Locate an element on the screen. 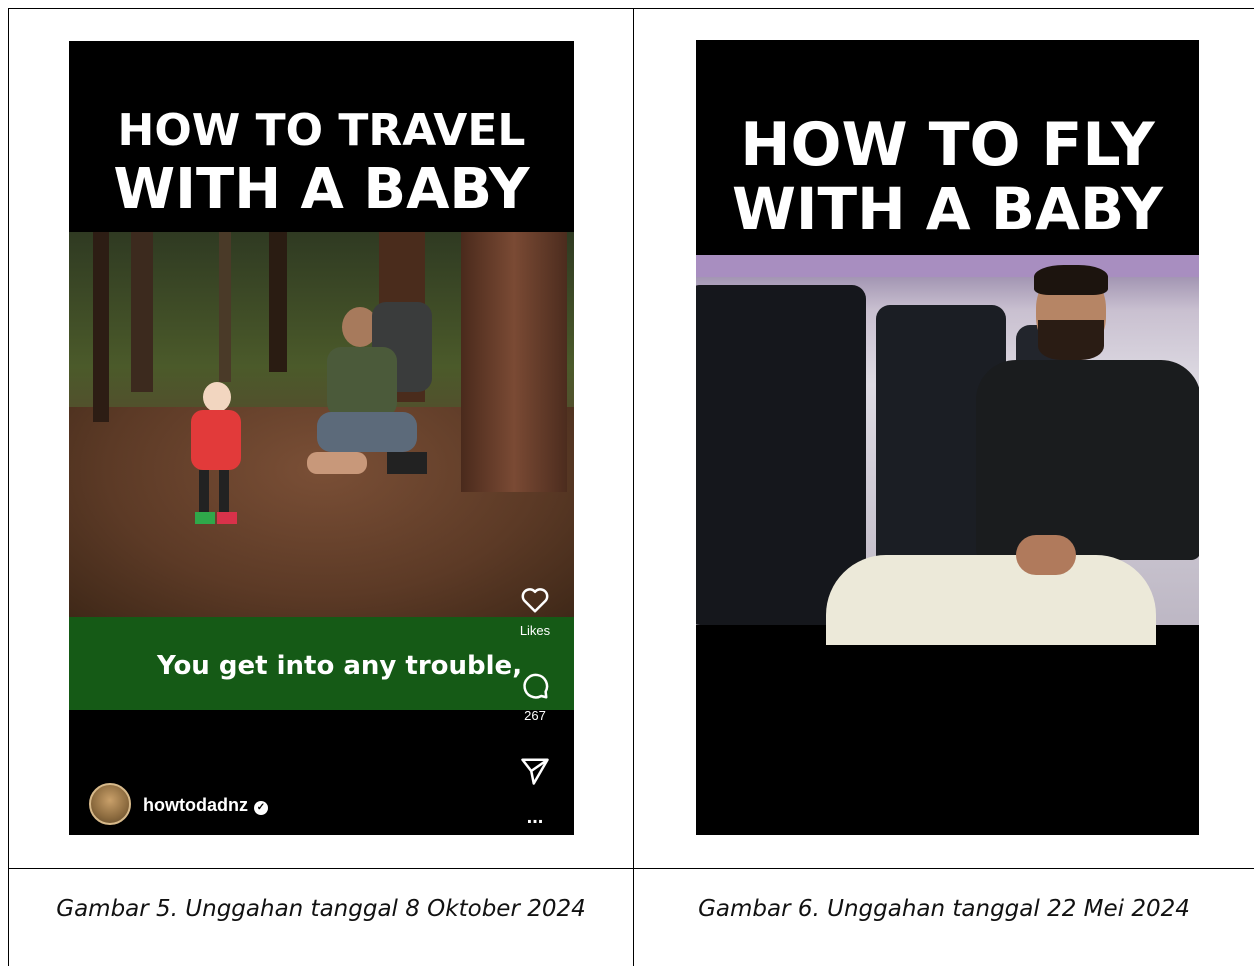  toddler-figure is located at coordinates (216, 477).